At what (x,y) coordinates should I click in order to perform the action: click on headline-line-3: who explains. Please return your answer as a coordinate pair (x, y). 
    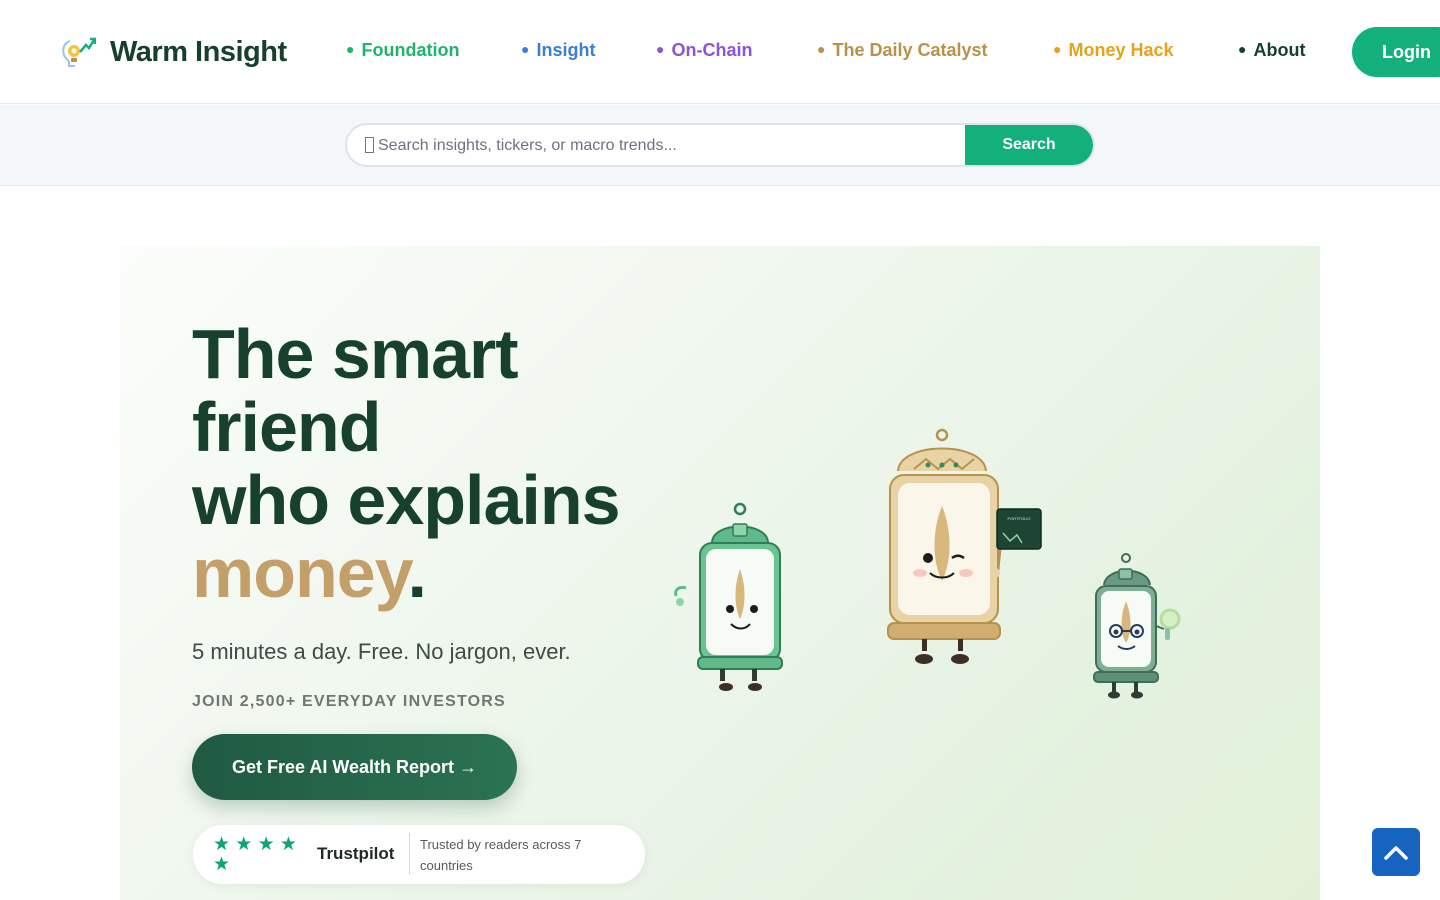
    Looking at the image, I should click on (406, 500).